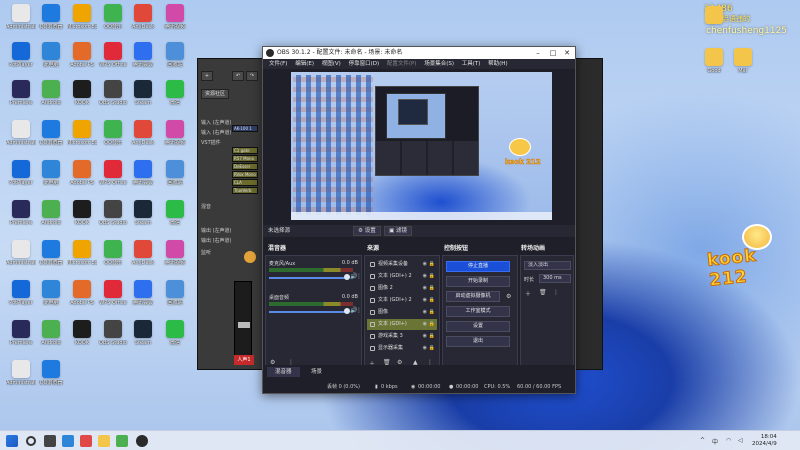 This screenshot has width=800, height=450. I want to click on source-settings-button: ⚙ 设置, so click(367, 231).